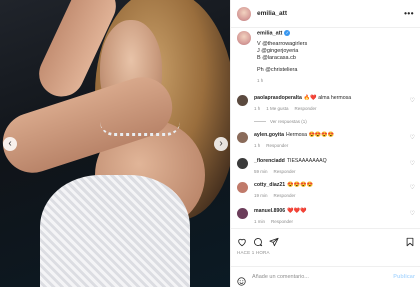  What do you see at coordinates (269, 135) in the screenshot?
I see `comment-username: aylen.goyita` at bounding box center [269, 135].